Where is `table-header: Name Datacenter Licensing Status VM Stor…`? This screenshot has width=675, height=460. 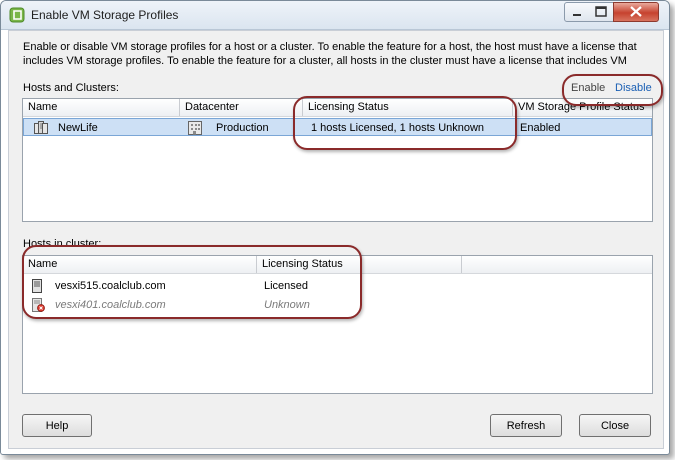 table-header: Name Datacenter Licensing Status VM Stor… is located at coordinates (337, 108).